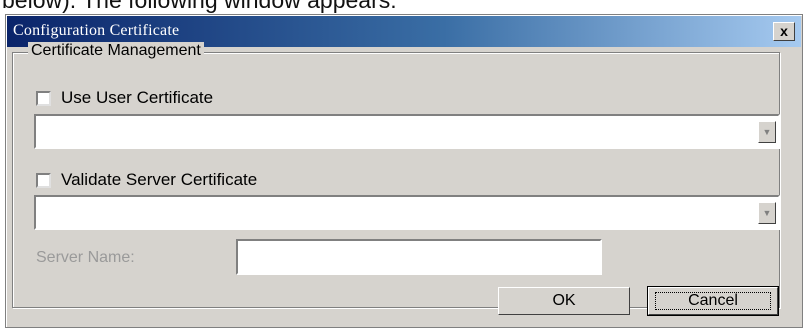 The width and height of the screenshot is (809, 332). I want to click on server-certificate-dropdown-button: ▼, so click(767, 213).